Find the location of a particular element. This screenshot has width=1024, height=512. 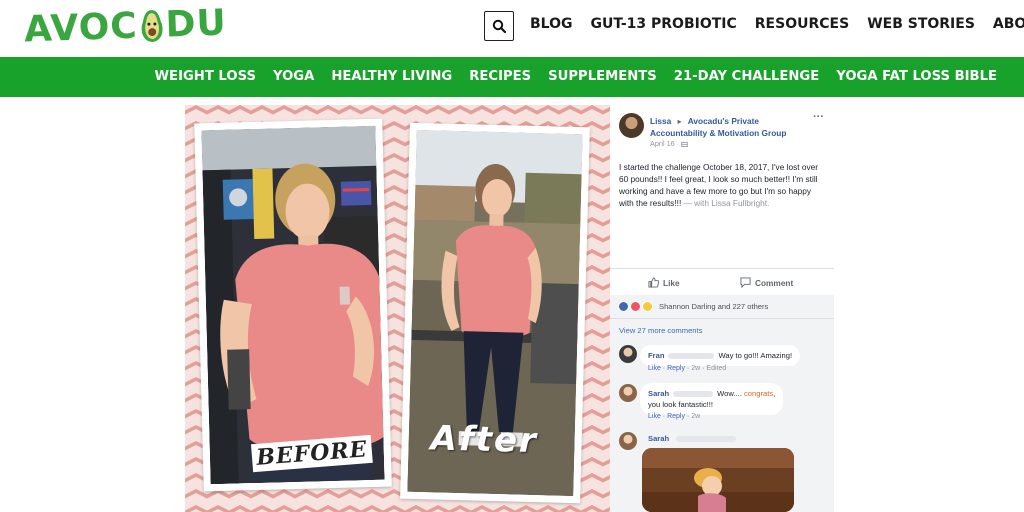

logo-text-right: DU is located at coordinates (196, 24).